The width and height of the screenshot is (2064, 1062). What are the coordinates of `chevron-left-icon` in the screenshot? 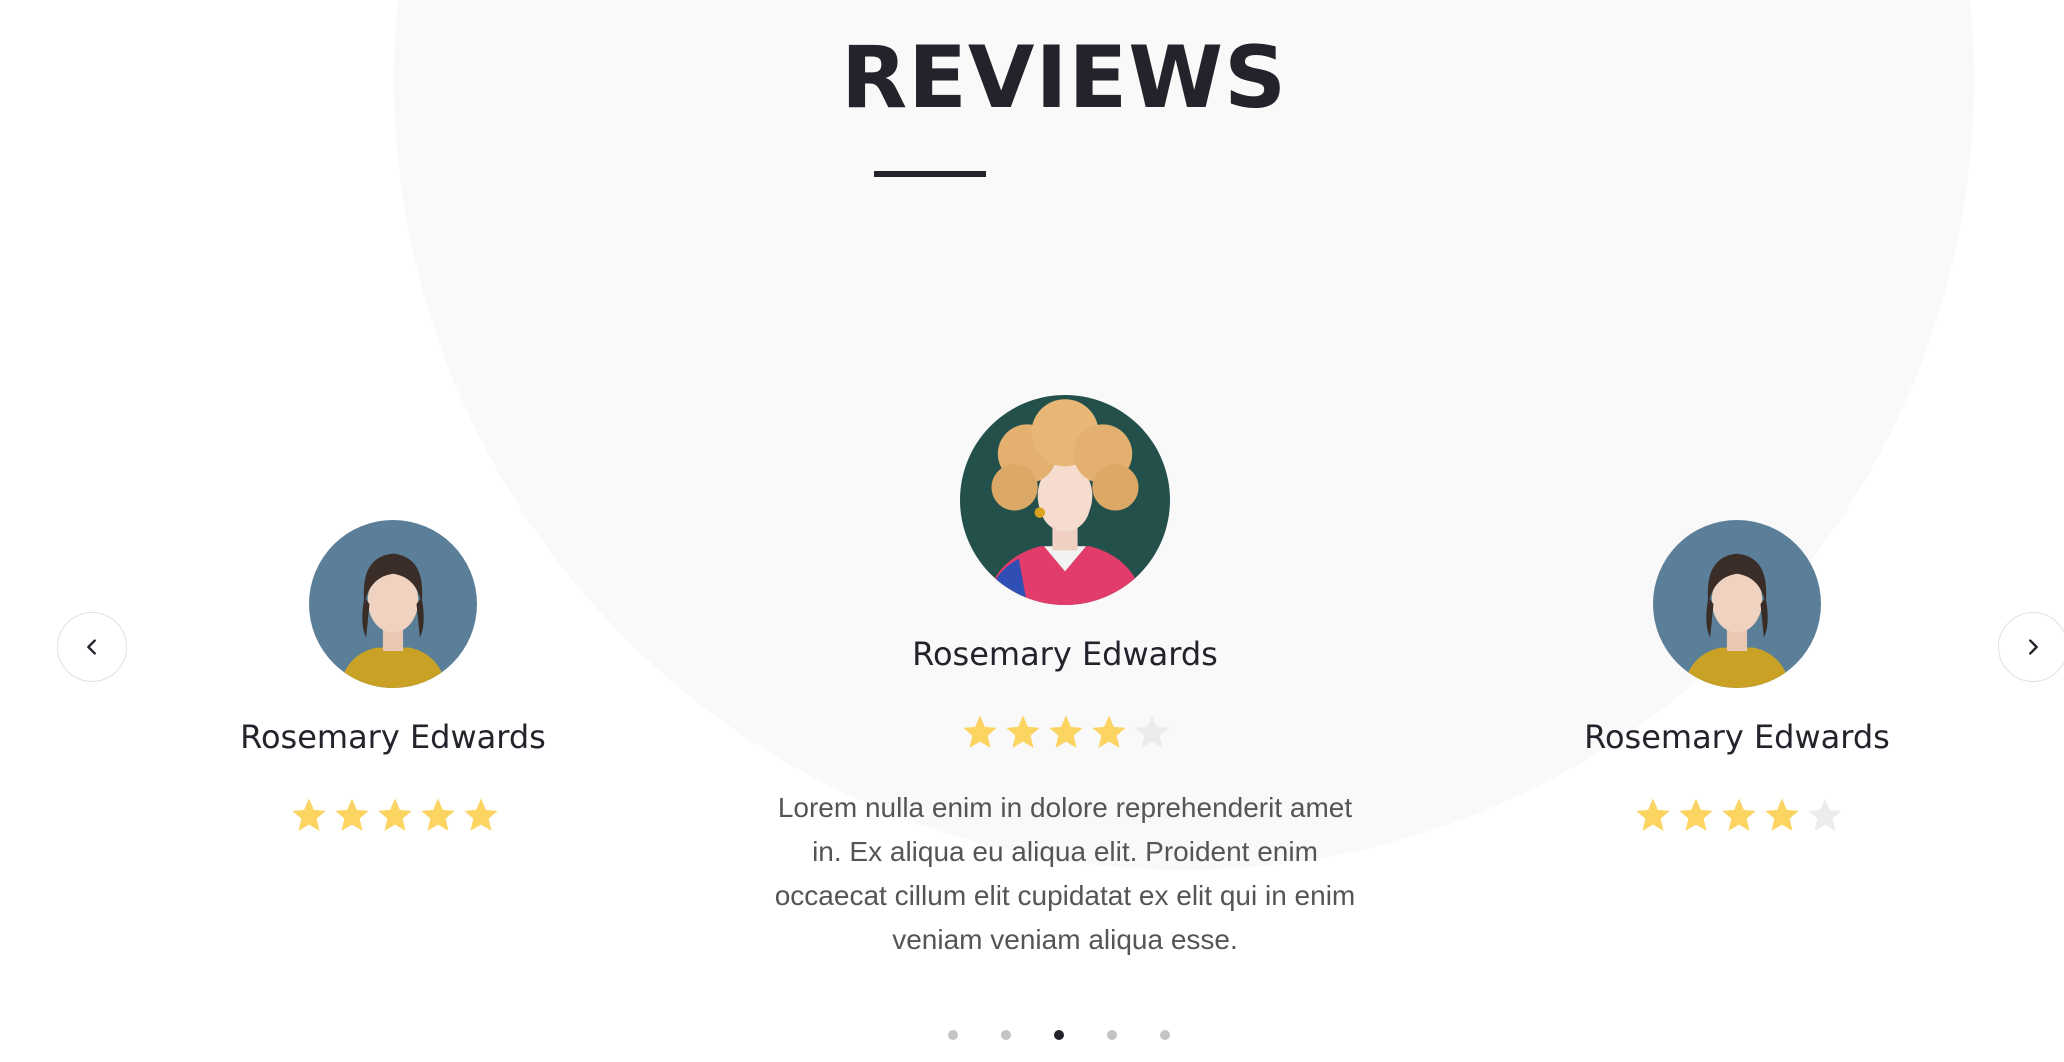 It's located at (91, 647).